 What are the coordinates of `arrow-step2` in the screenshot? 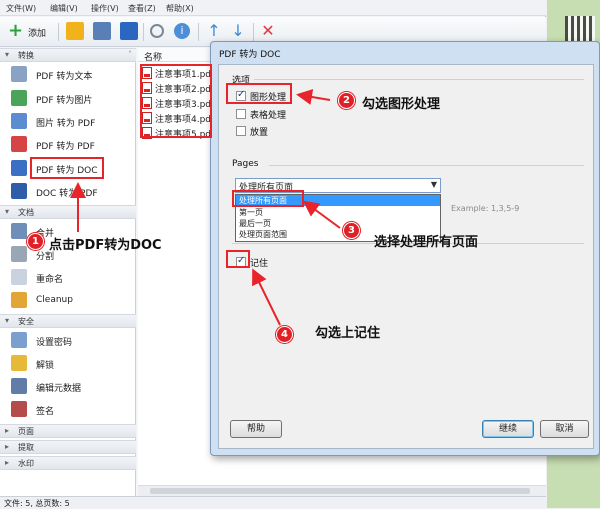 It's located at (313, 97).